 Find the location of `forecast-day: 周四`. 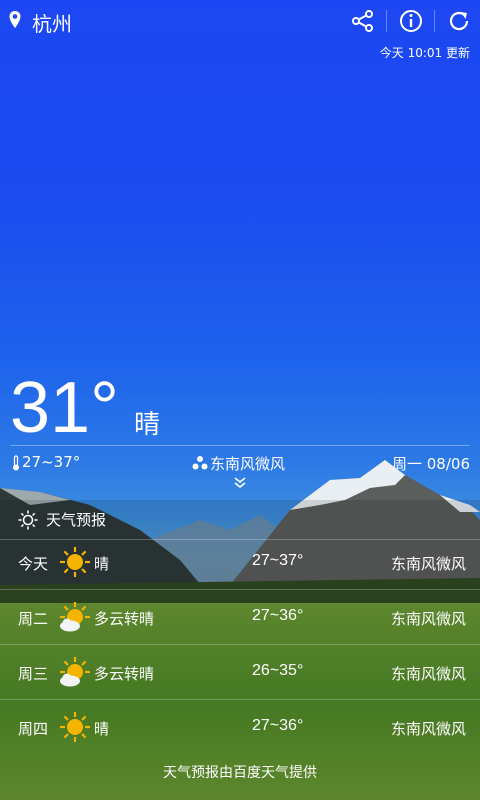

forecast-day: 周四 is located at coordinates (33, 729).